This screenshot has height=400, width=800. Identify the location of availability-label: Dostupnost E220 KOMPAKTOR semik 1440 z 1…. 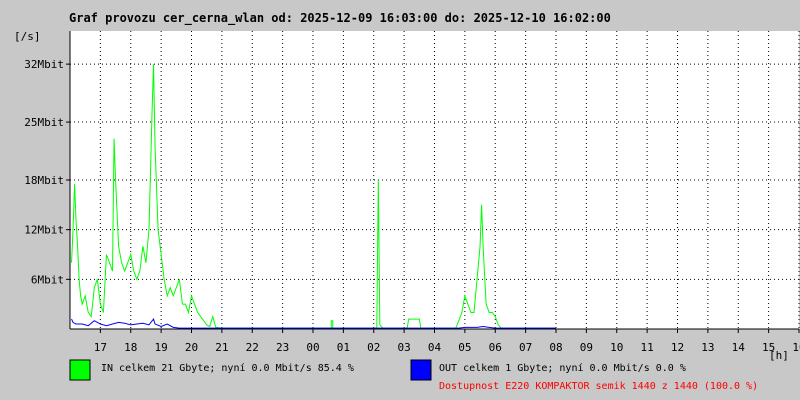
(598, 386).